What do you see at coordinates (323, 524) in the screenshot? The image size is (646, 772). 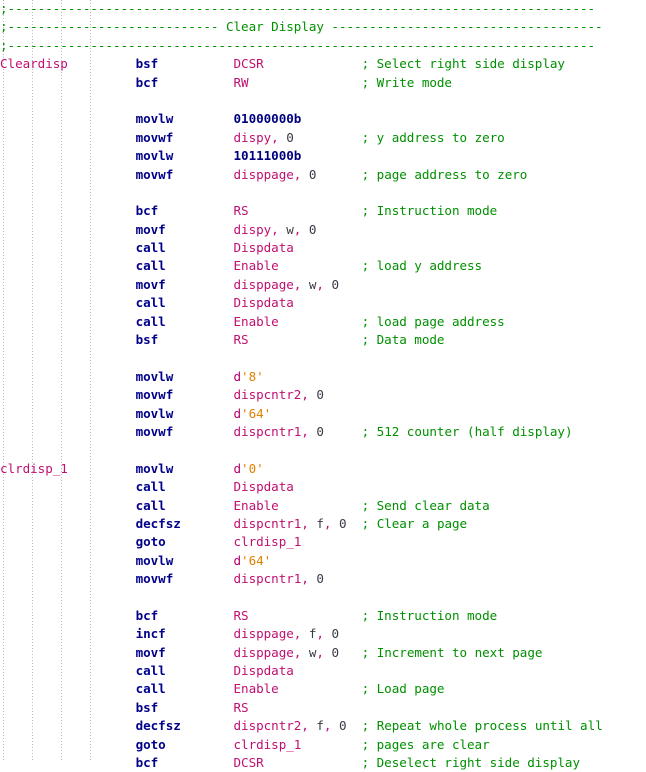 I see `code-line: decfsz dispcntr1, f, 0 ; Clear a page` at bounding box center [323, 524].